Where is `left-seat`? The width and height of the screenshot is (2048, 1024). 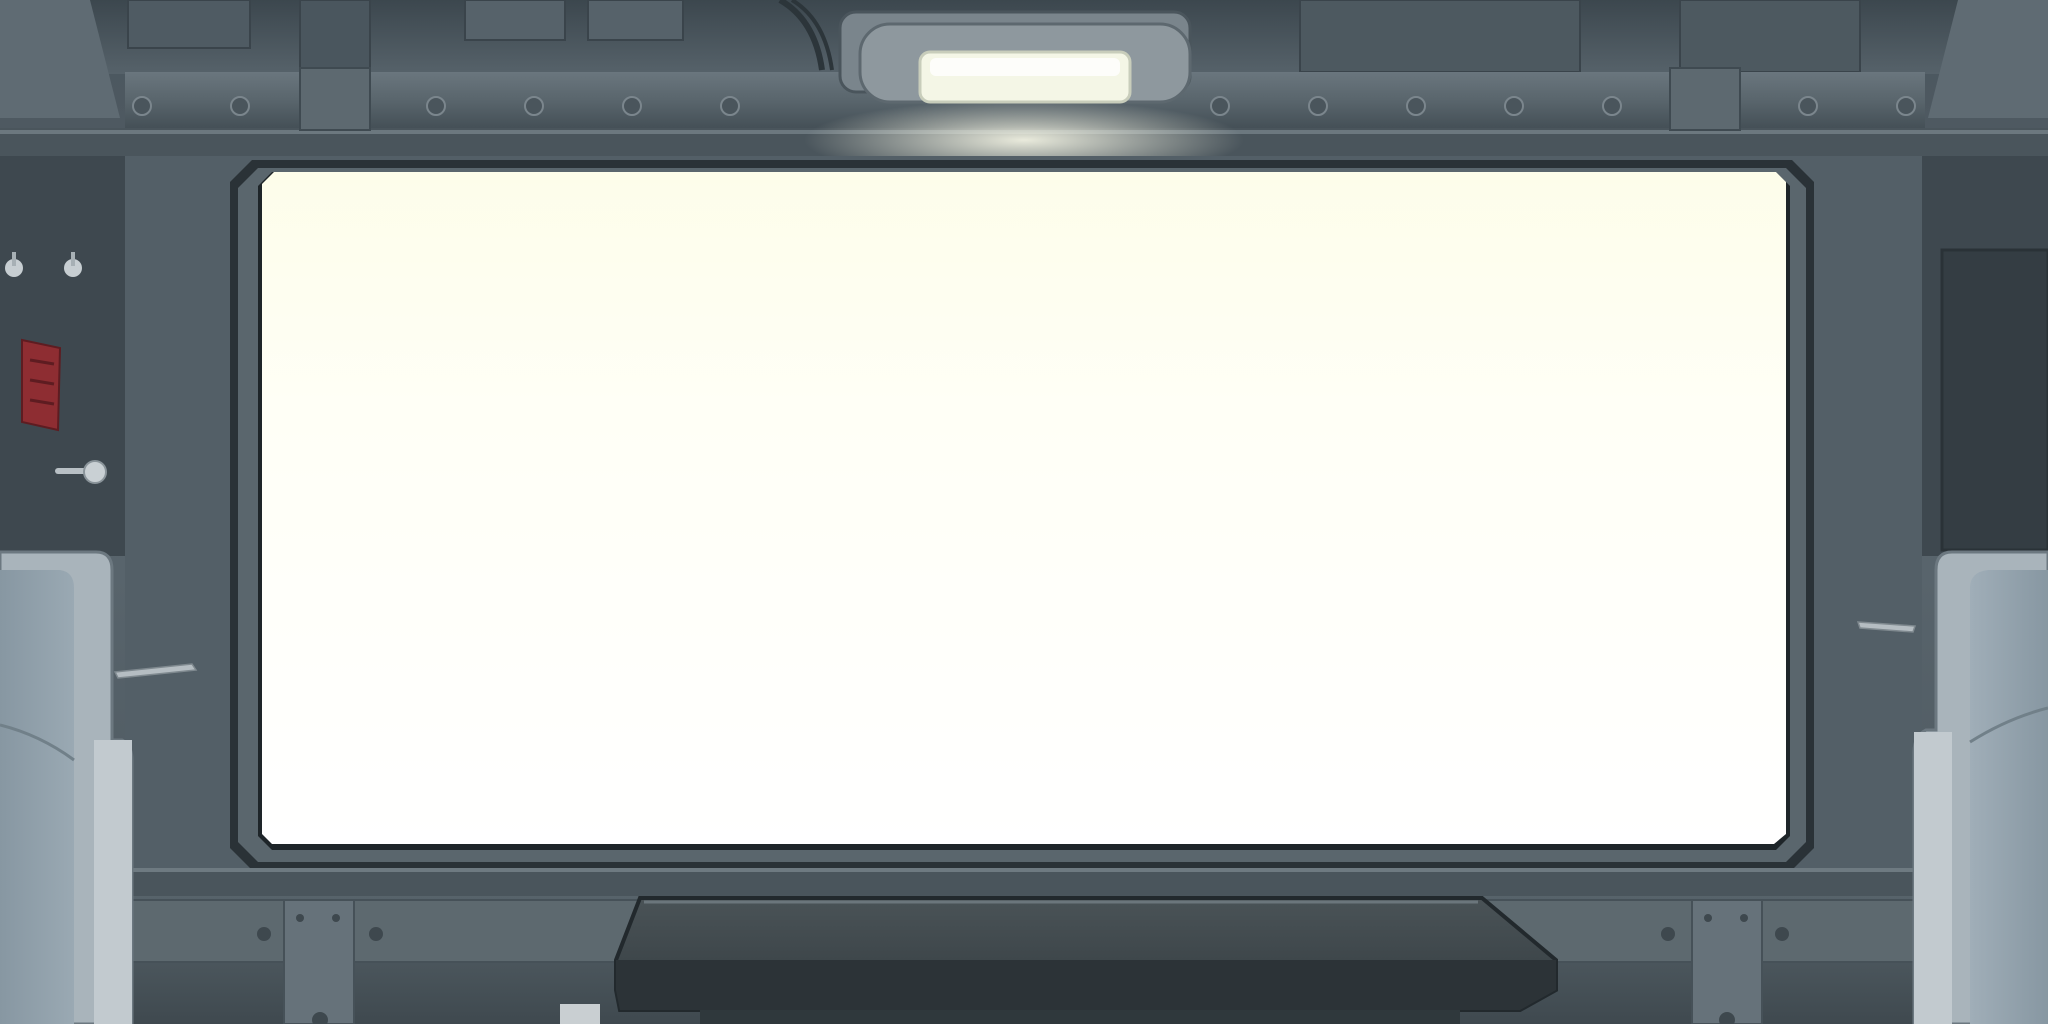
left-seat is located at coordinates (67, 787).